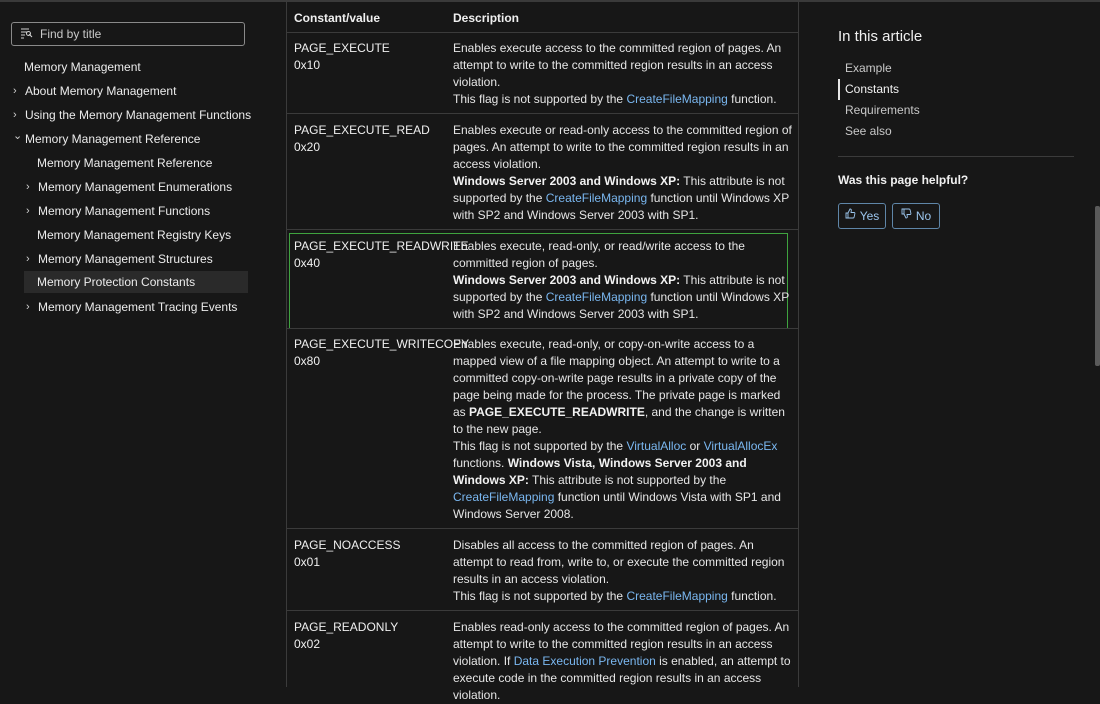 The width and height of the screenshot is (1100, 704). I want to click on toc-label: Memory Management, so click(82, 66).